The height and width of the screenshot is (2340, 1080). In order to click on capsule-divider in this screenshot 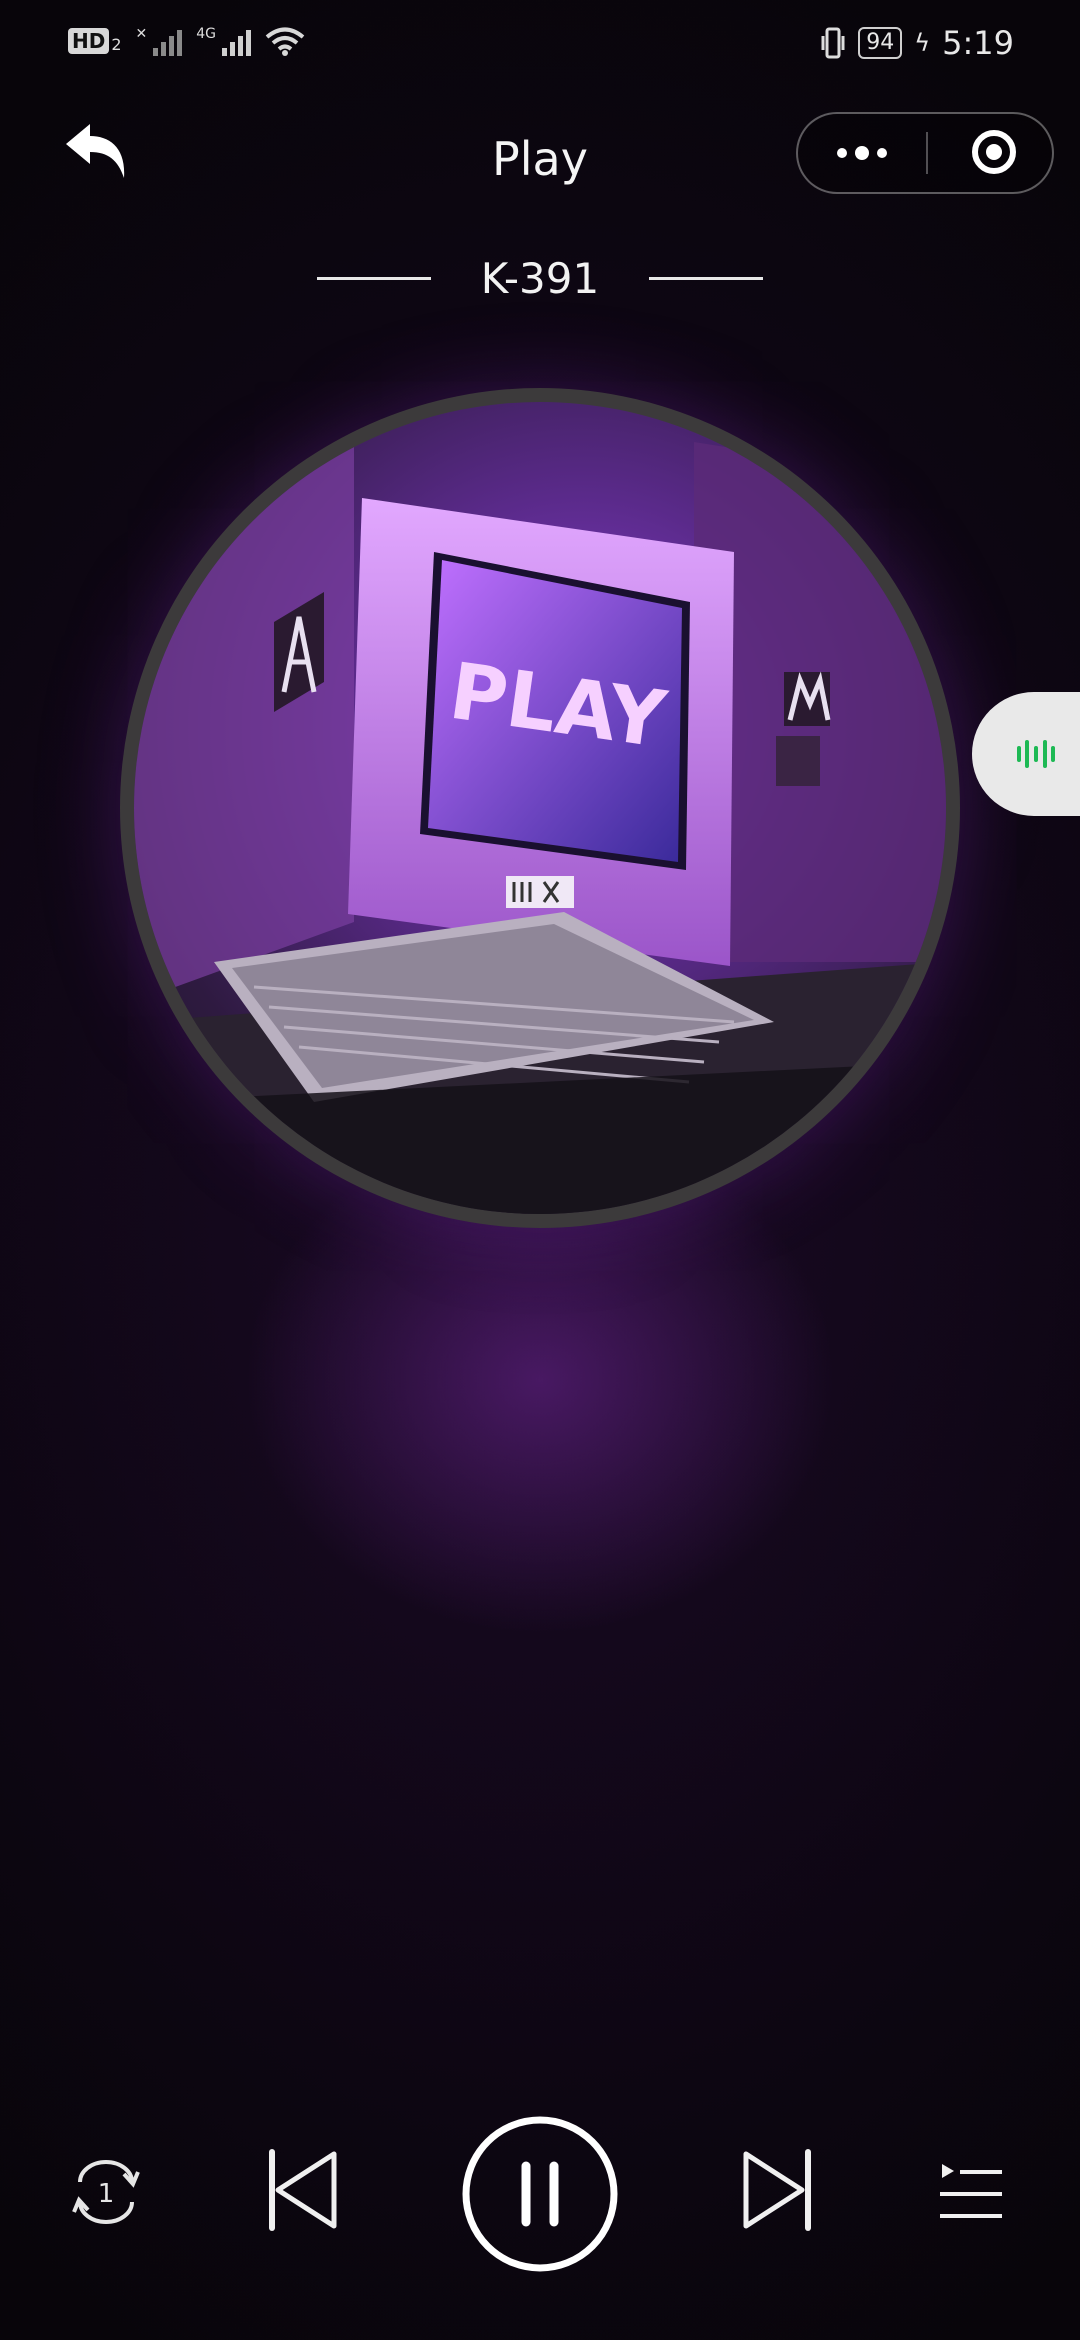, I will do `click(927, 153)`.